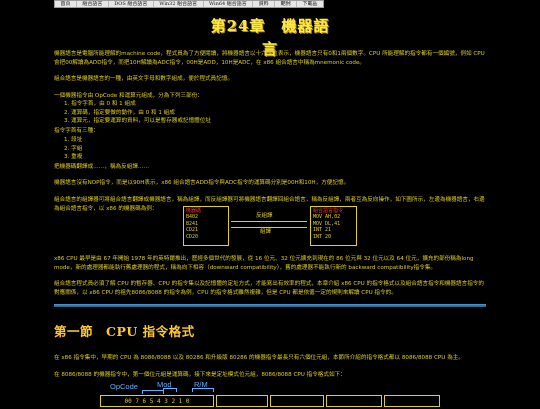 Image resolution: width=540 pixels, height=409 pixels. What do you see at coordinates (124, 331) in the screenshot?
I see `section-heading: 第一節 CPU 指令格式` at bounding box center [124, 331].